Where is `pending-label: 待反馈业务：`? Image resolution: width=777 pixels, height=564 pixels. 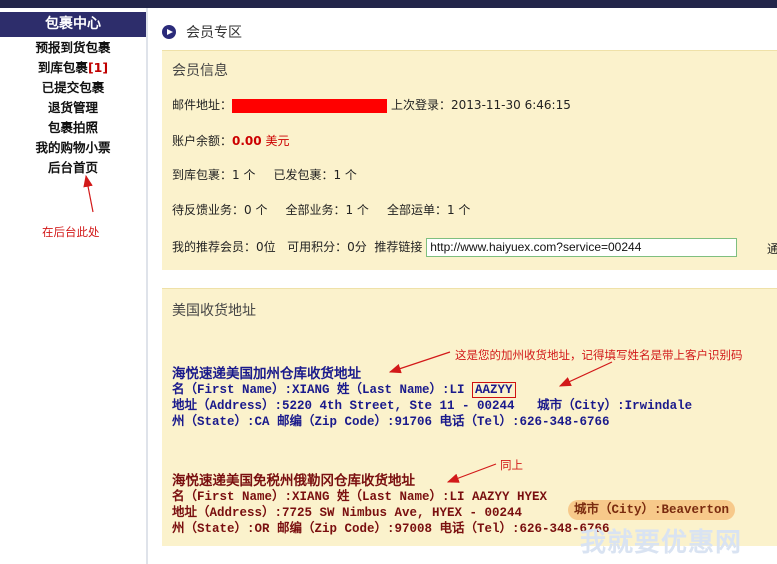
pending-label: 待反馈业务： is located at coordinates (208, 210).